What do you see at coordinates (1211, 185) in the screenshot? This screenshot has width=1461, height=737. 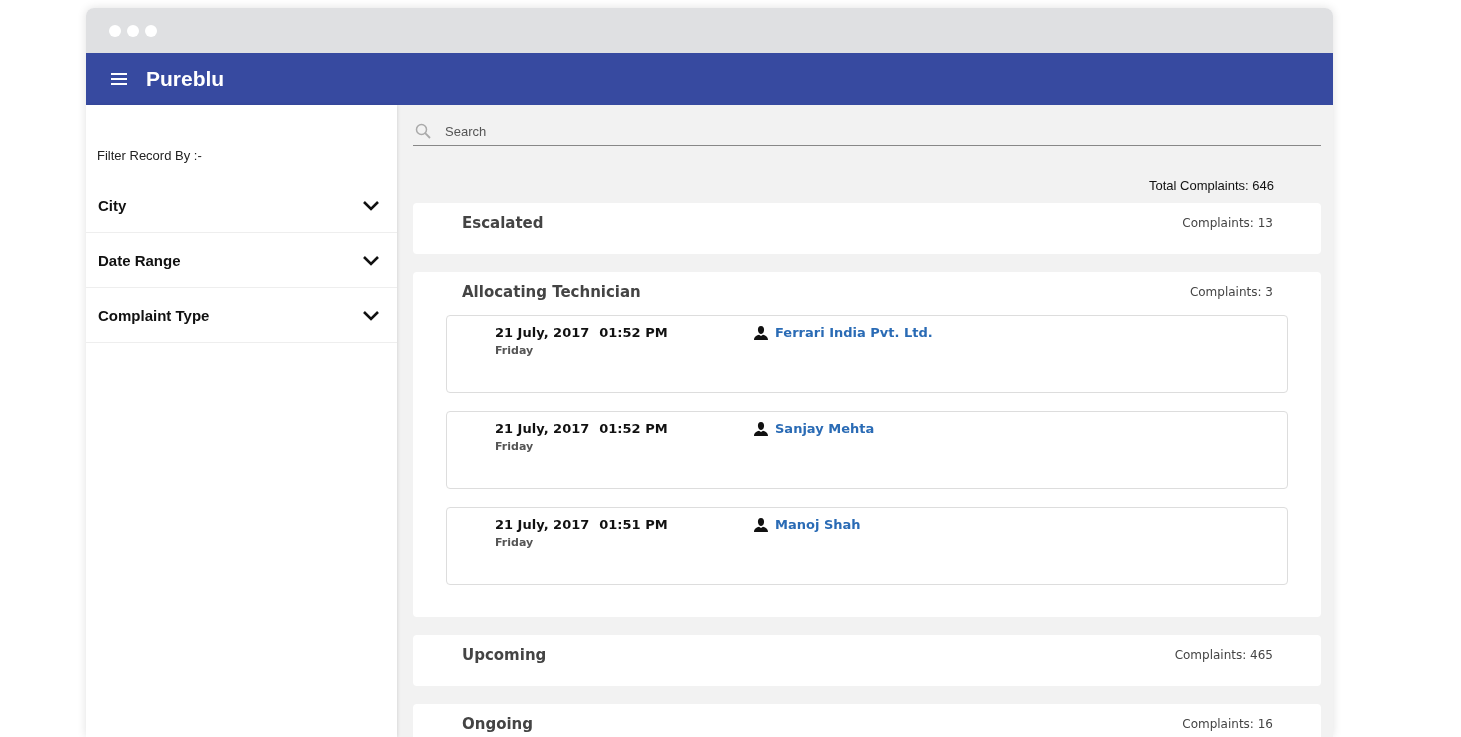 I see `total-complaints: Total Complaints: 646` at bounding box center [1211, 185].